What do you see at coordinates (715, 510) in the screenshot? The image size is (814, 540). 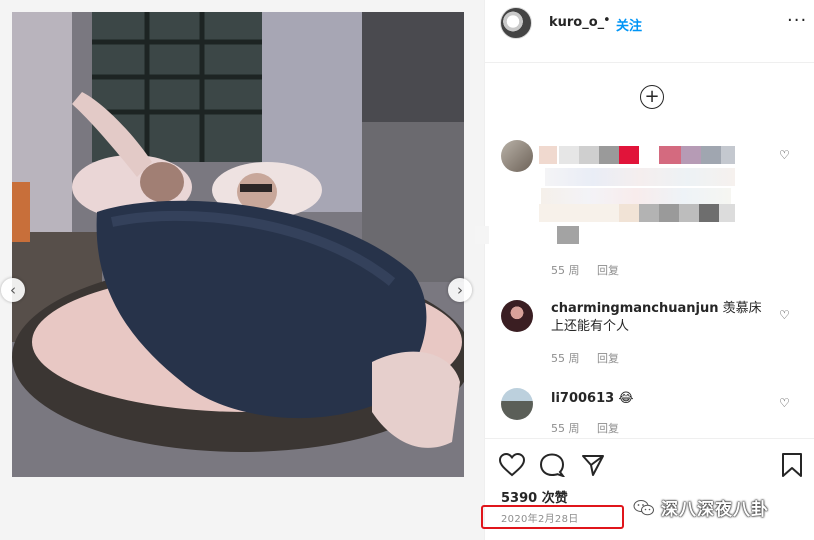 I see `watermark-text: 深八深夜八卦` at bounding box center [715, 510].